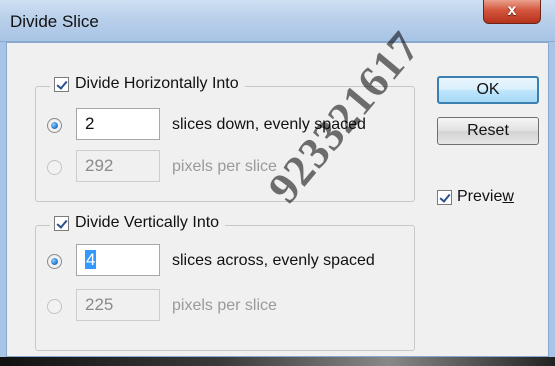  Describe the element at coordinates (118, 305) in the screenshot. I see `vertical-pixels-input: 225` at that location.